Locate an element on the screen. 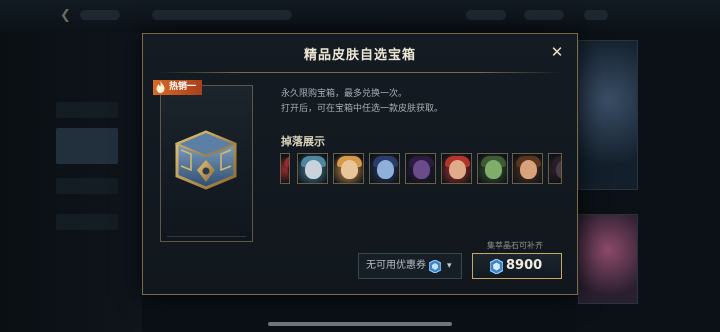  drop-skin-yordle is located at coordinates (384, 168).